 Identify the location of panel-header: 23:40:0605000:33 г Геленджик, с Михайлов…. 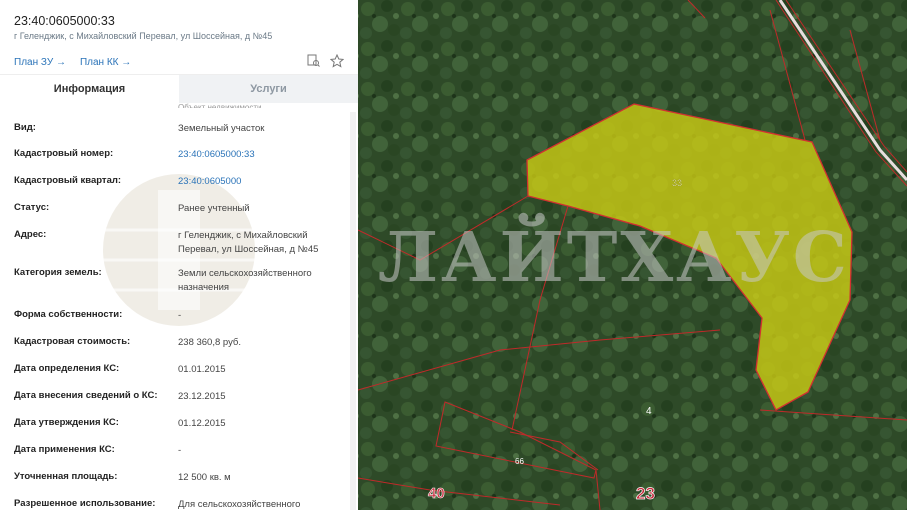
(179, 37).